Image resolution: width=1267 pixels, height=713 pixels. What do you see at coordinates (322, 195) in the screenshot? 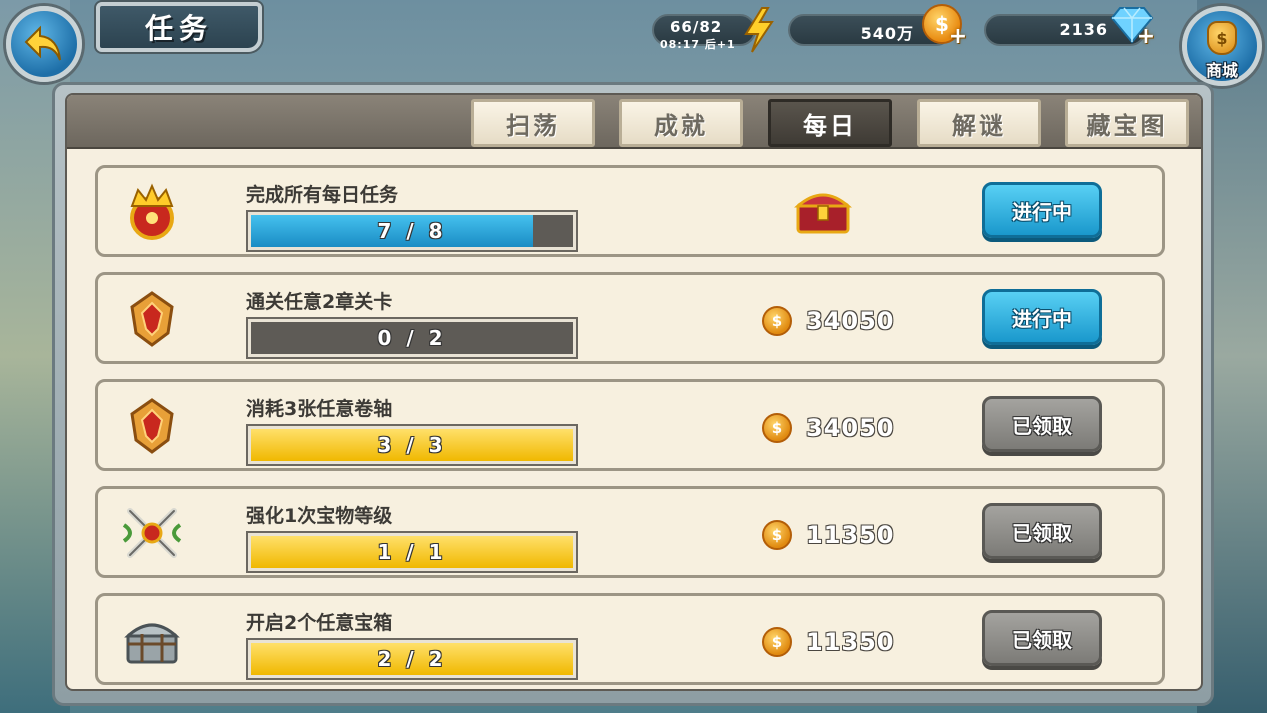
I see `task-title: 完成所有每日任务` at bounding box center [322, 195].